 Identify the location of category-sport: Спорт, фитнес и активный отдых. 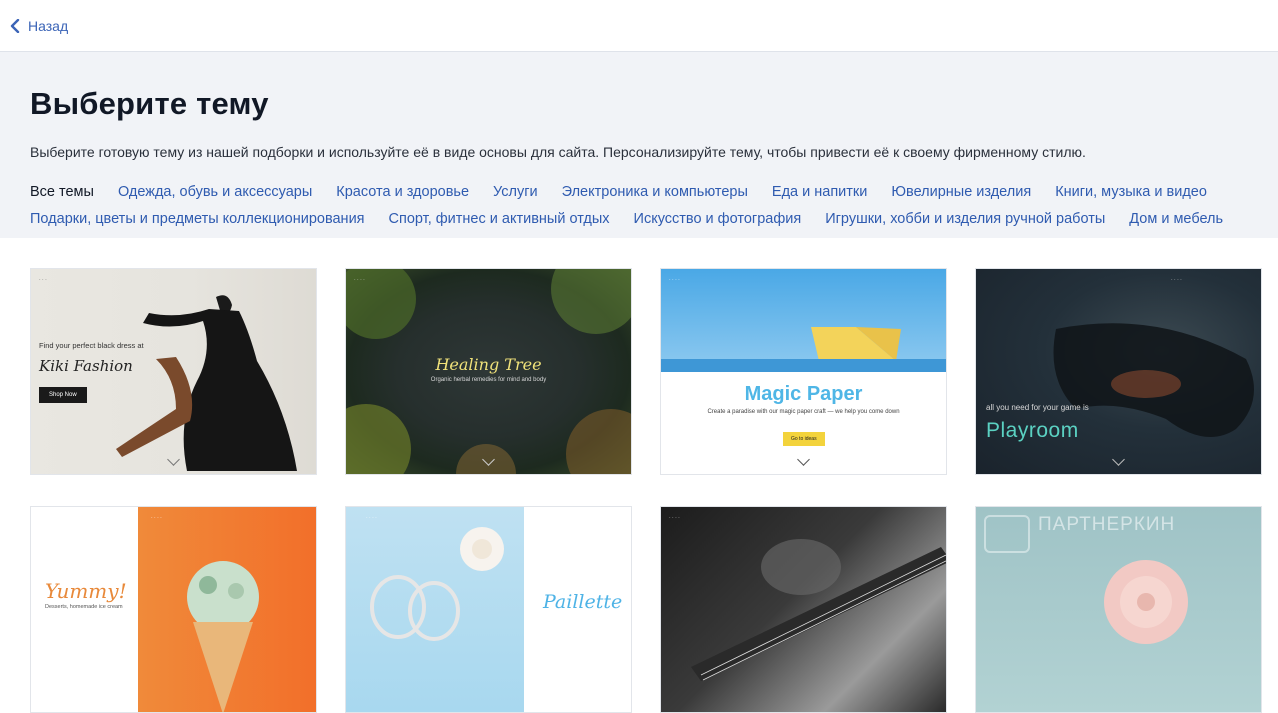
(499, 219).